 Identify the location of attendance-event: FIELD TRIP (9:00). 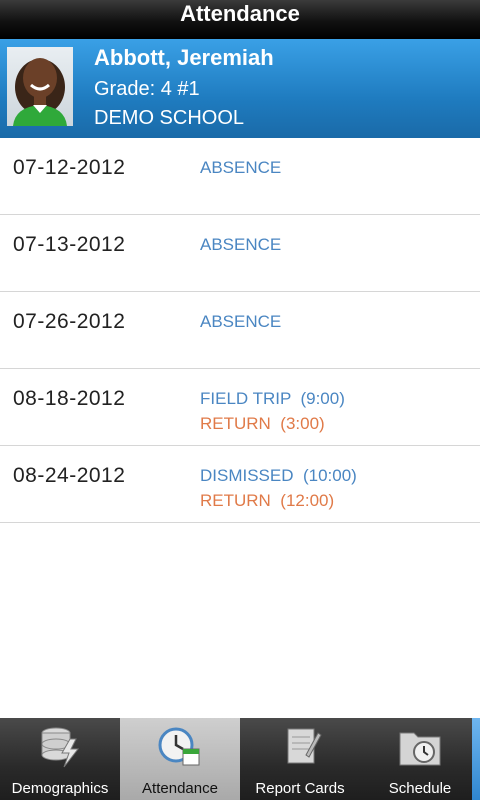
(272, 398).